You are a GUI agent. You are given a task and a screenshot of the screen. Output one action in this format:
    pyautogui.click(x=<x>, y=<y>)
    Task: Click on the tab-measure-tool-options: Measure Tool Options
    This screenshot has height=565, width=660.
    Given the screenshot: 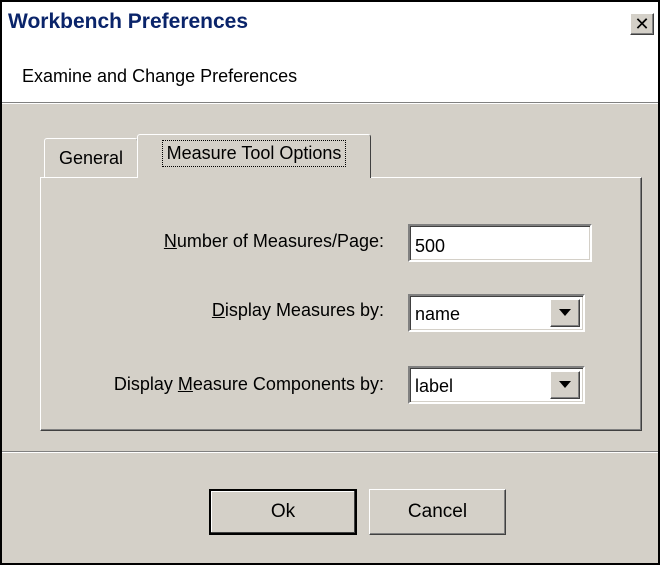 What is the action you would take?
    pyautogui.click(x=254, y=156)
    